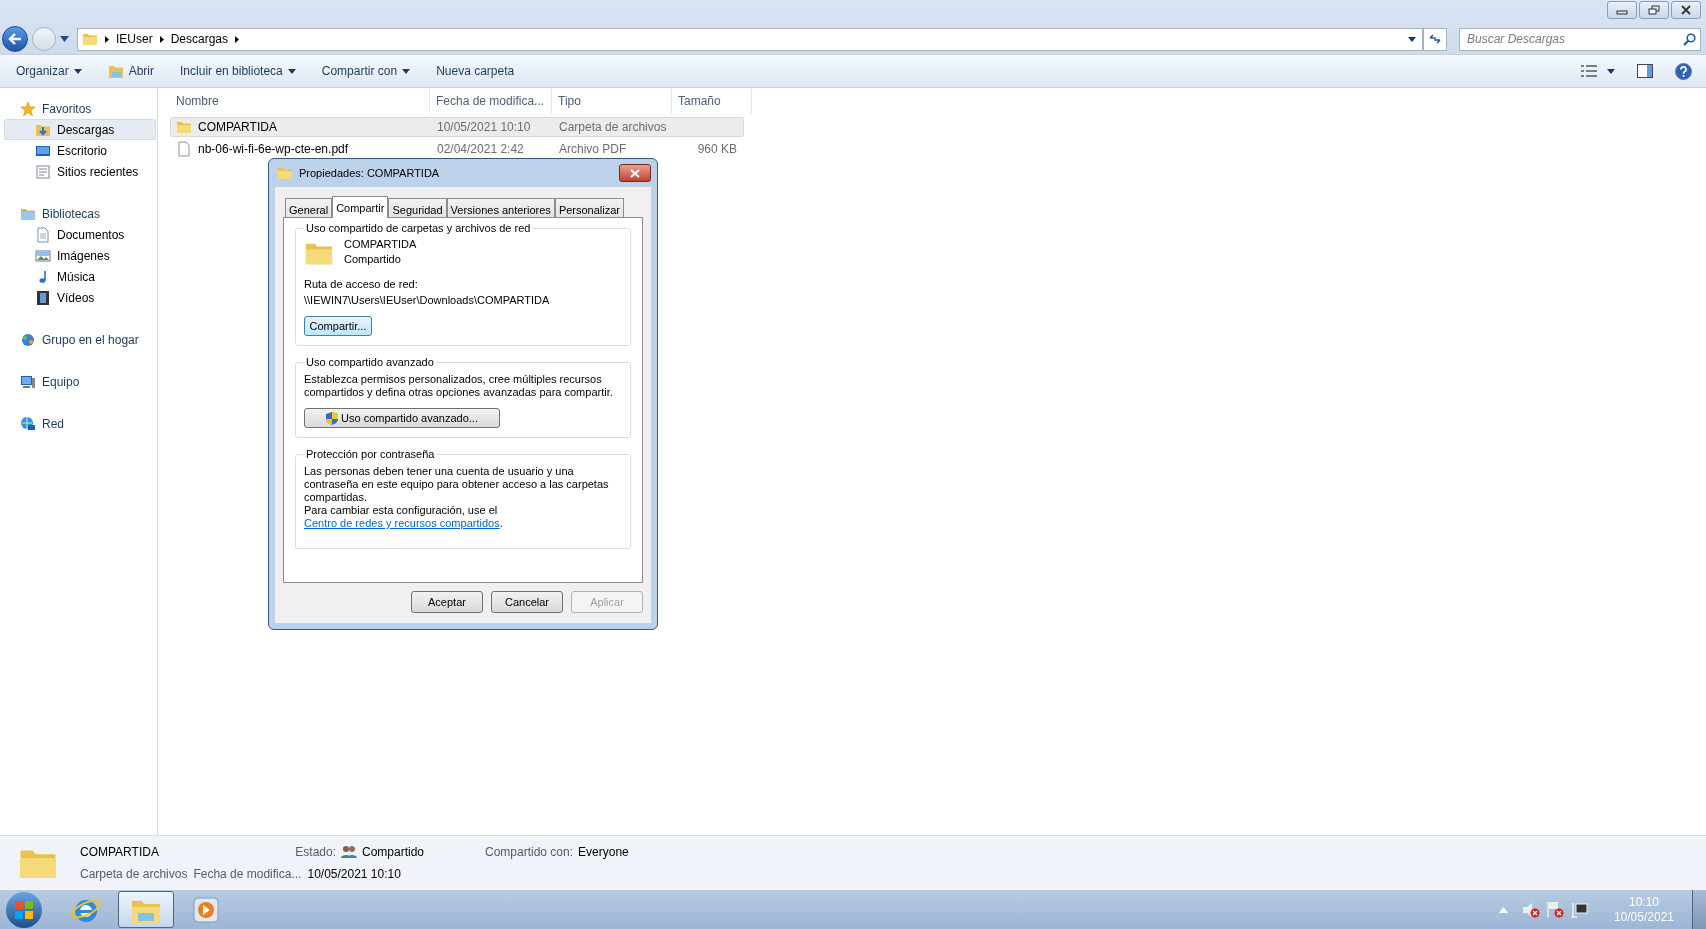 This screenshot has width=1706, height=929. I want to click on dialog-tab: Versiones anteriores, so click(500, 207).